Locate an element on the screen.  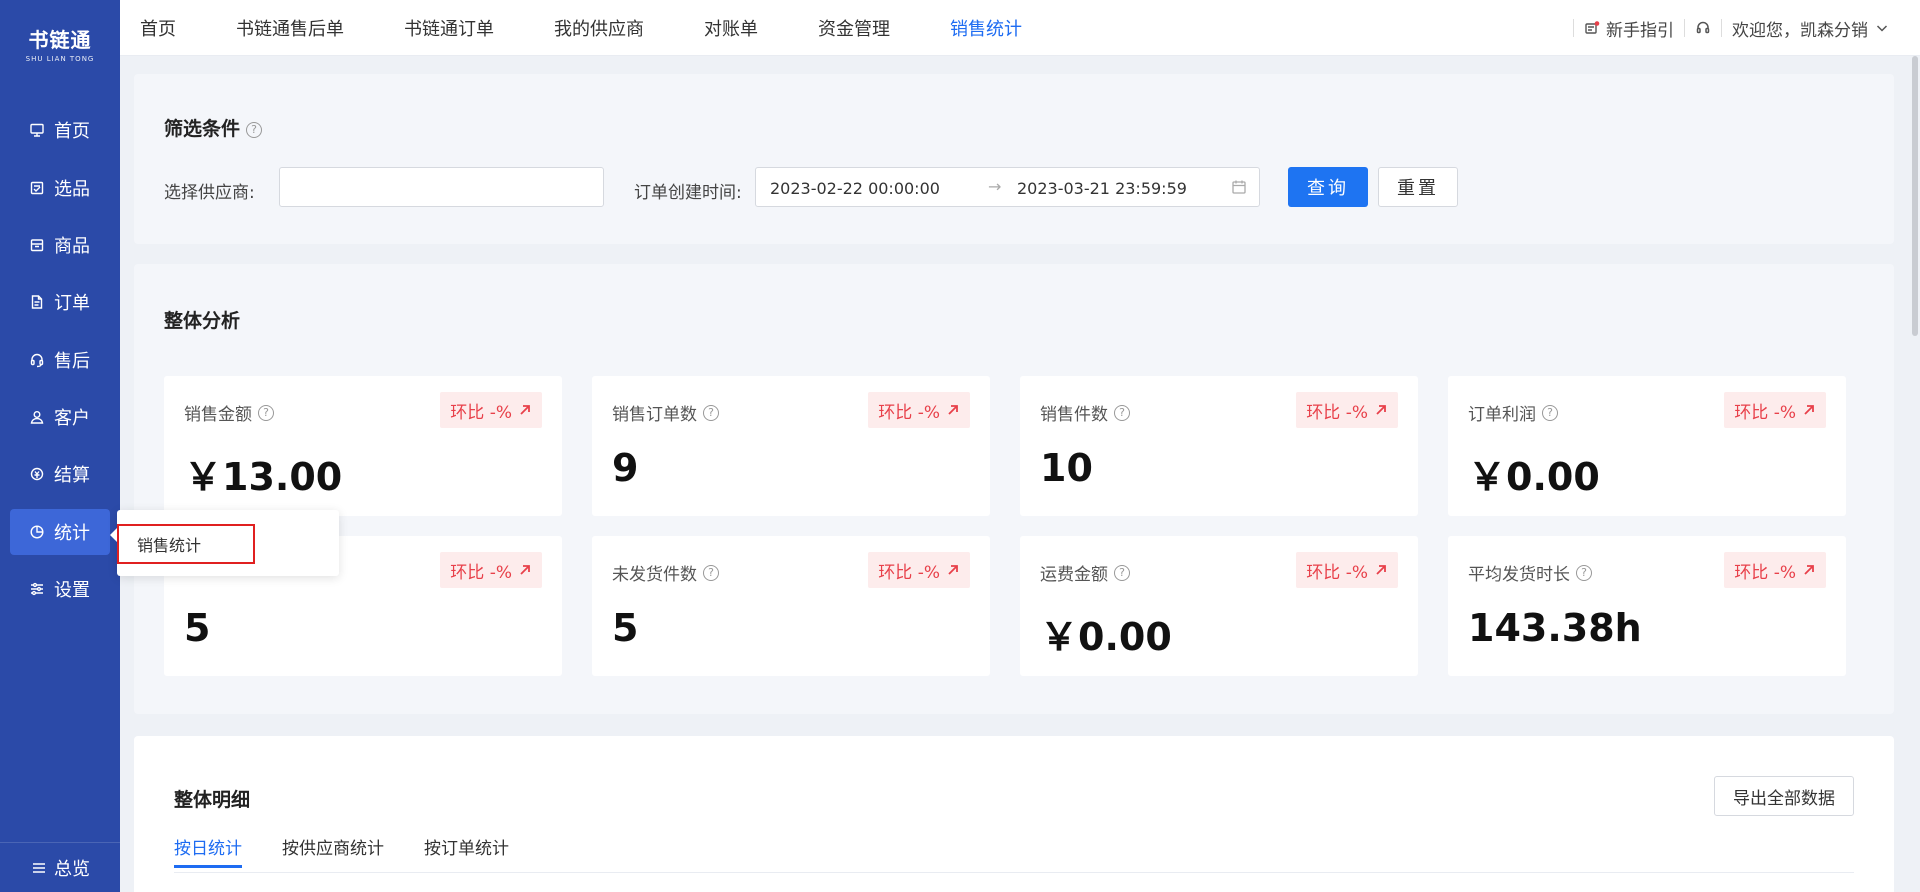
welcome-label: 欢迎您，凯森分销 is located at coordinates (1800, 30).